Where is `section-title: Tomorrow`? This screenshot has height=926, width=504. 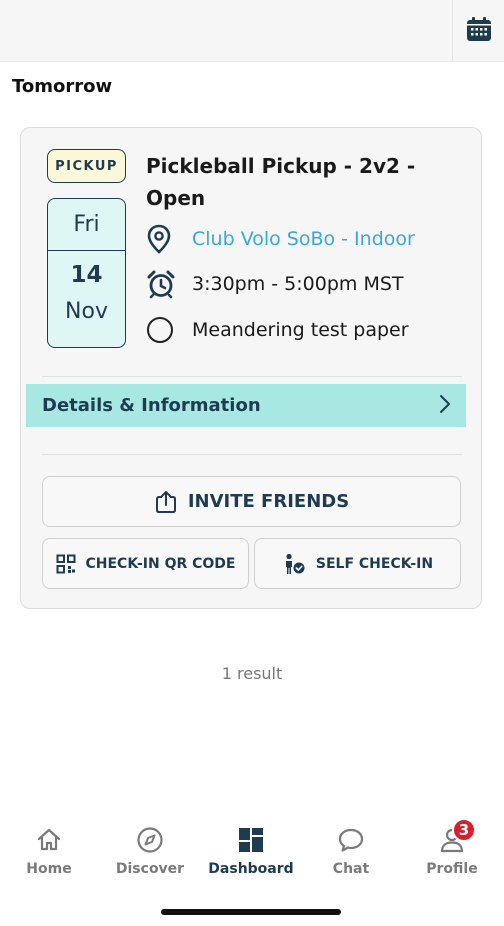 section-title: Tomorrow is located at coordinates (62, 86).